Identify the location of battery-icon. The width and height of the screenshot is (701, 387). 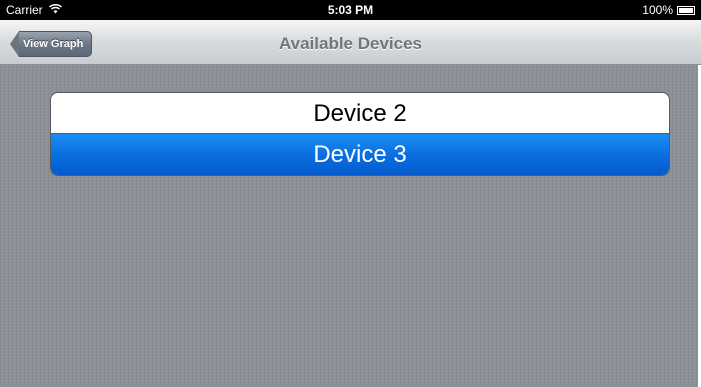
(686, 10).